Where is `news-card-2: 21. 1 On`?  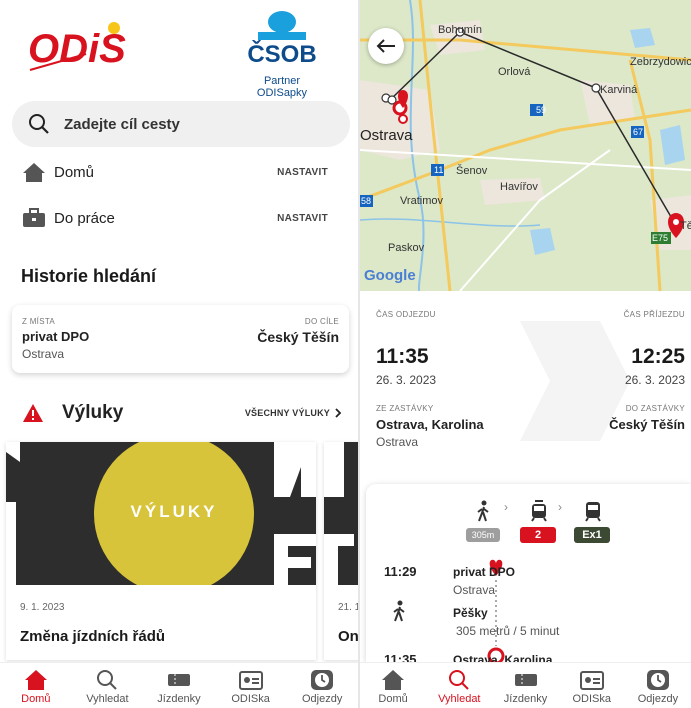 news-card-2: 21. 1 On is located at coordinates (341, 551).